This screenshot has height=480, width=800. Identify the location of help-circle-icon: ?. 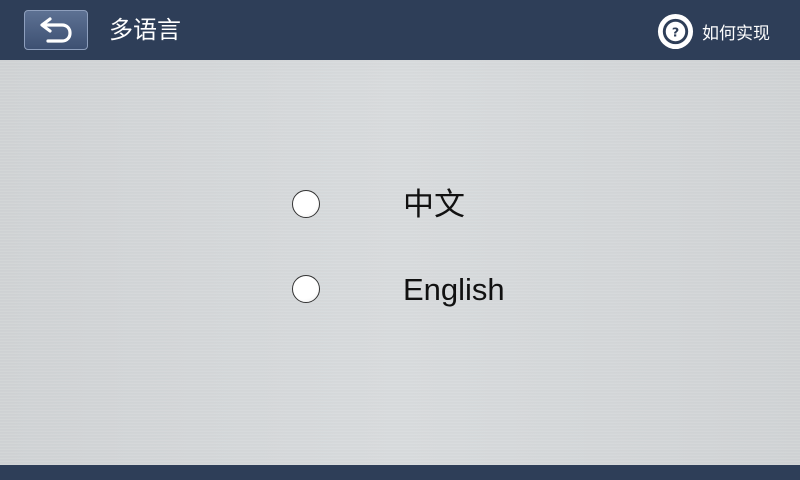
(675, 31).